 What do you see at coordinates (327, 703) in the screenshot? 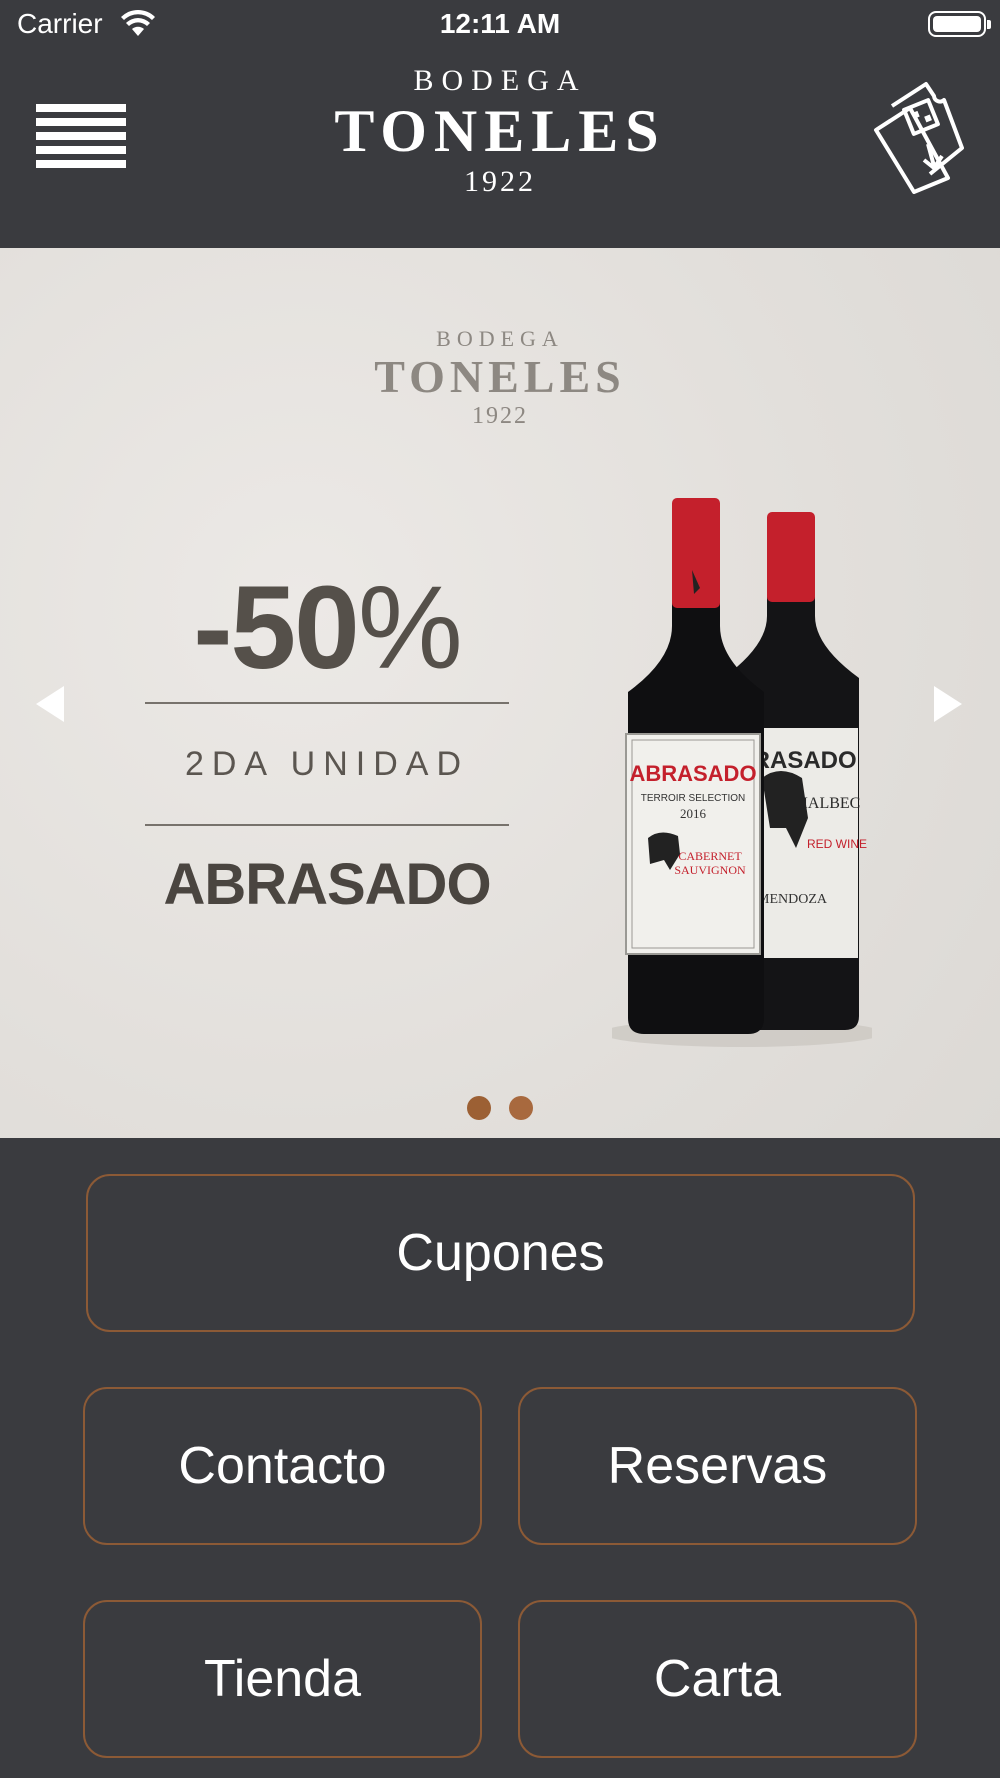
I see `divider-top` at bounding box center [327, 703].